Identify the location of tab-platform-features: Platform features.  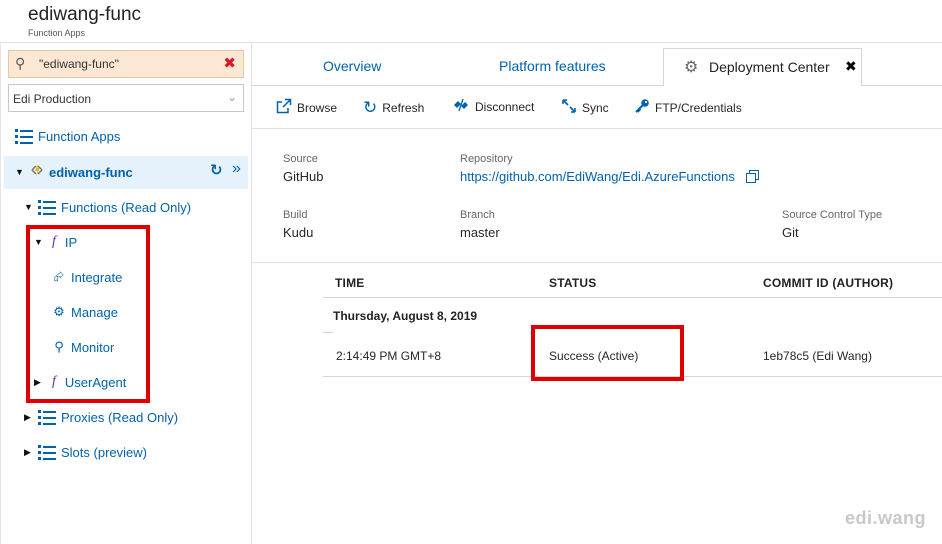
(552, 66).